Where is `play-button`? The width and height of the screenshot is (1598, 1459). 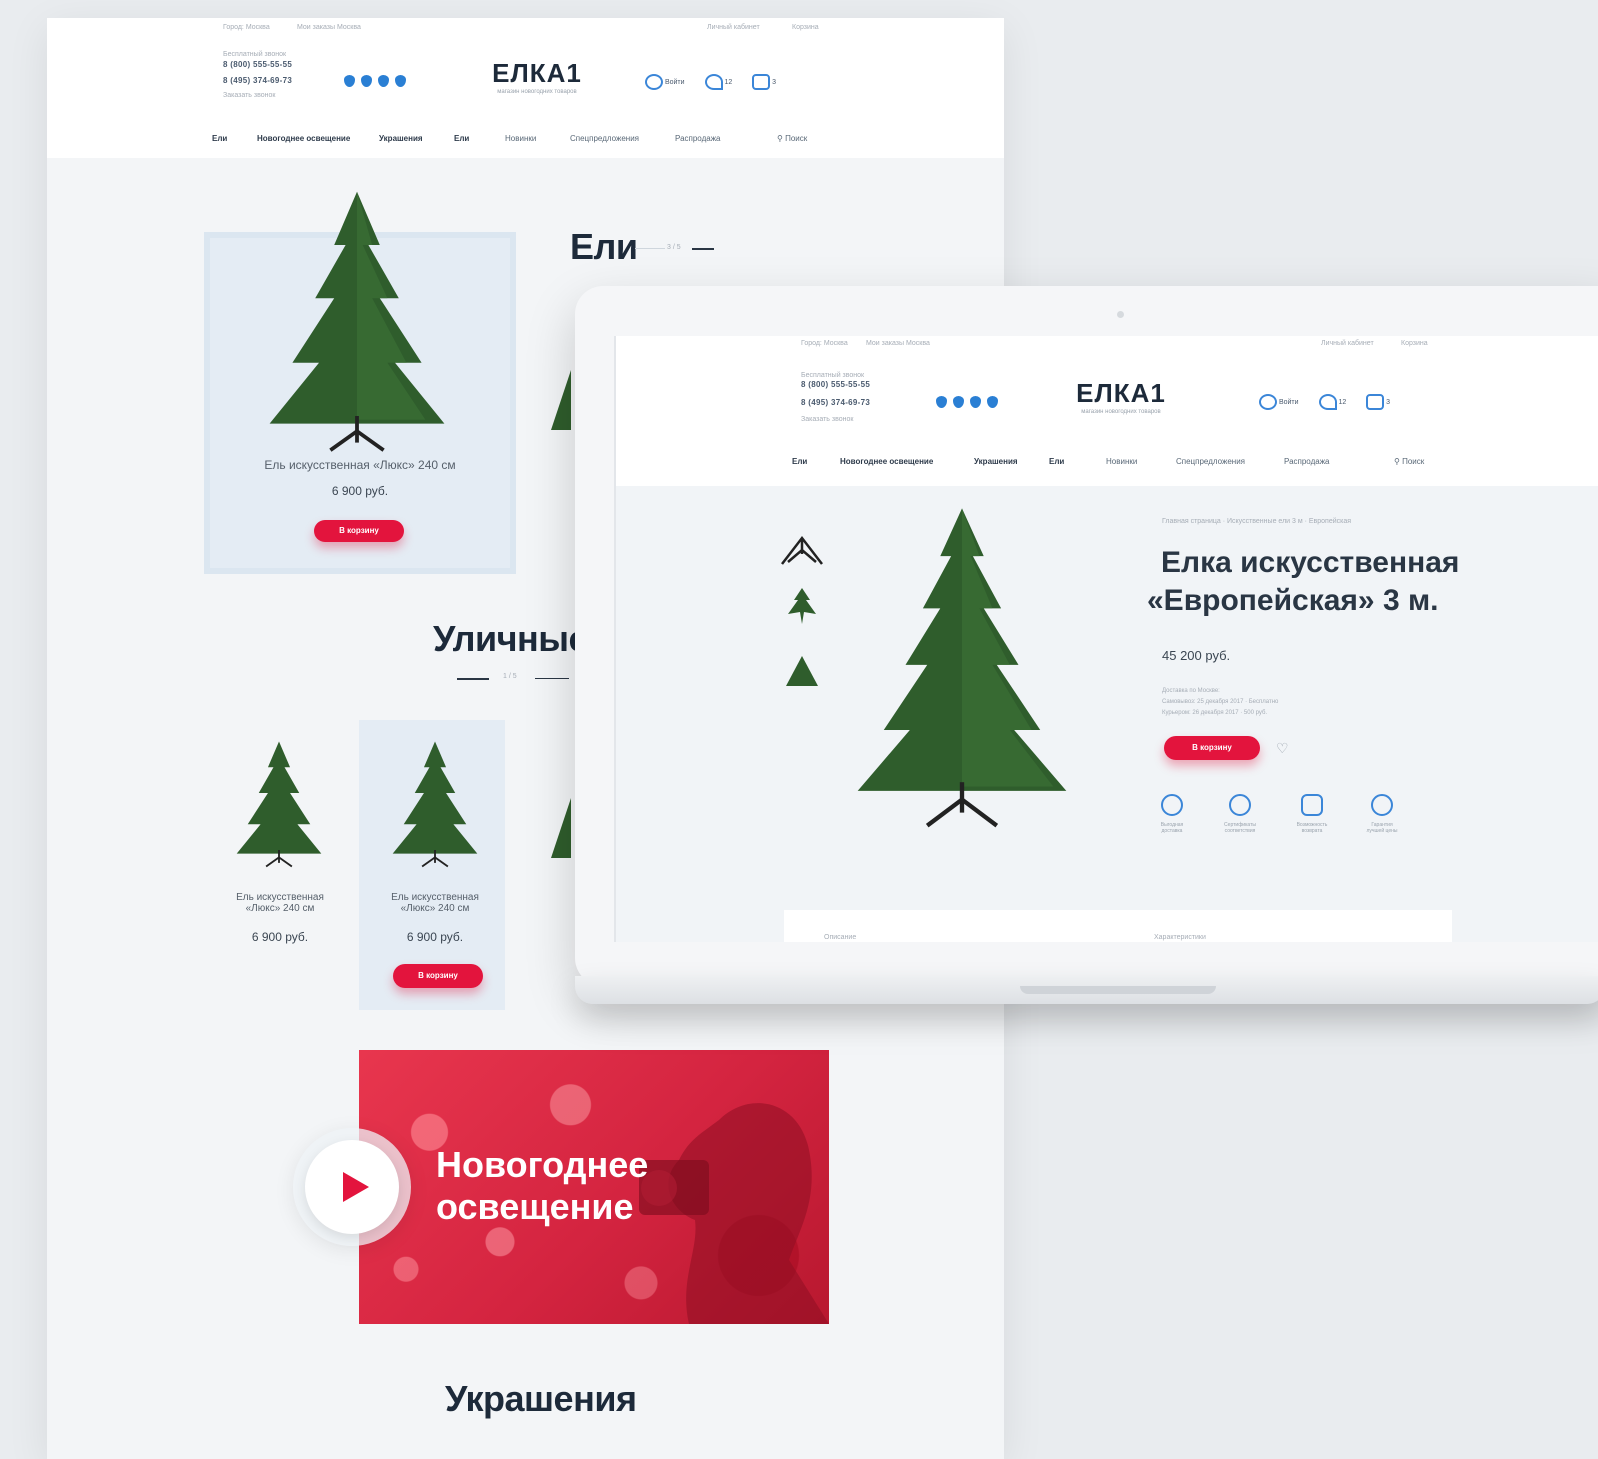 play-button is located at coordinates (352, 1187).